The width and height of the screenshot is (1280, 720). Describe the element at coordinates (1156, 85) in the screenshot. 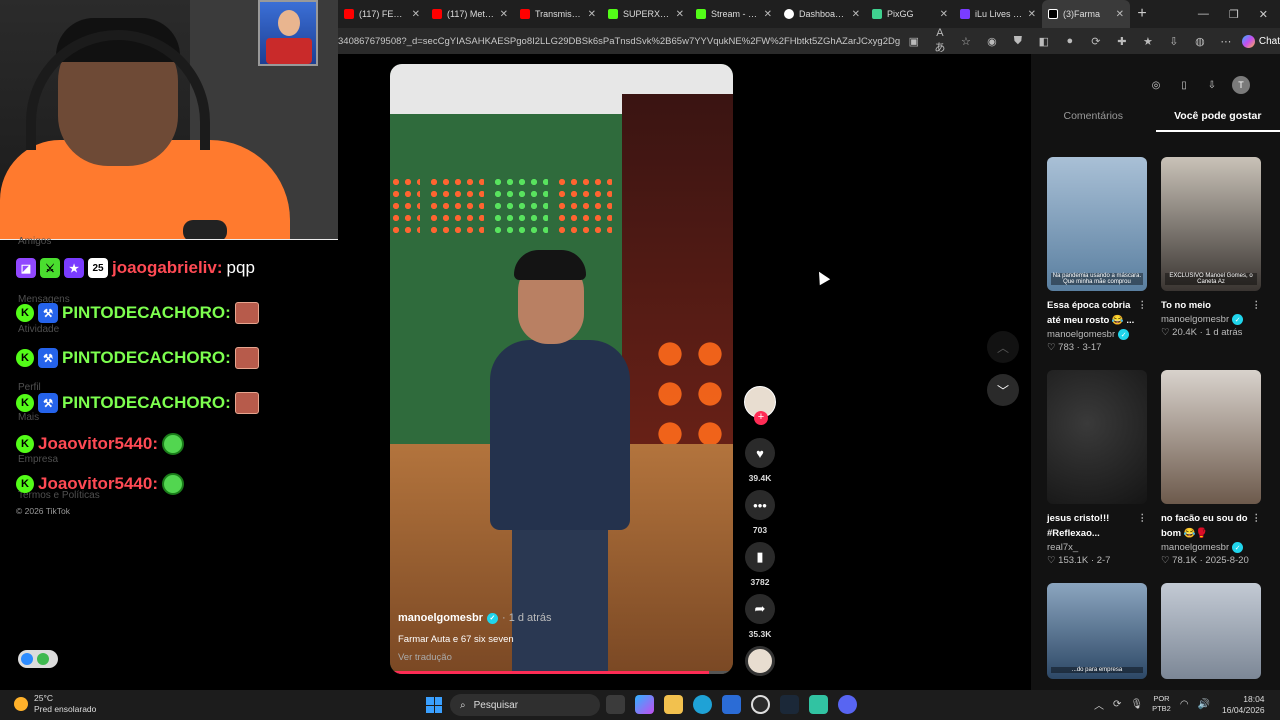

I see `compass-icon: ◎` at that location.